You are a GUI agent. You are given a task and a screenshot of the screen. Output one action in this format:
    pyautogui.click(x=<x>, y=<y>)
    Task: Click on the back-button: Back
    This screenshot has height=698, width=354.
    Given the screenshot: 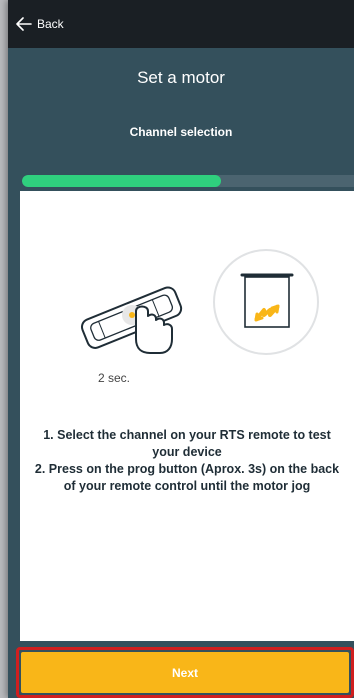 What is the action you would take?
    pyautogui.click(x=40, y=24)
    